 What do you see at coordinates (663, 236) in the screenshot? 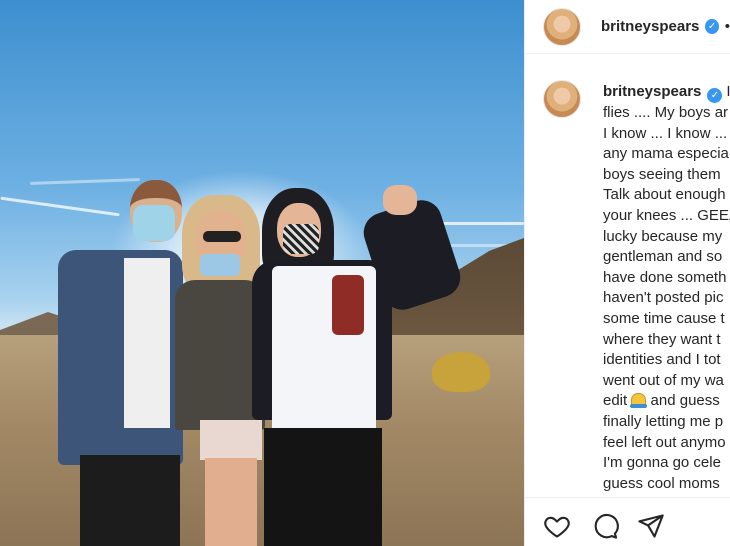
I see `caption-line: lucky because my` at bounding box center [663, 236].